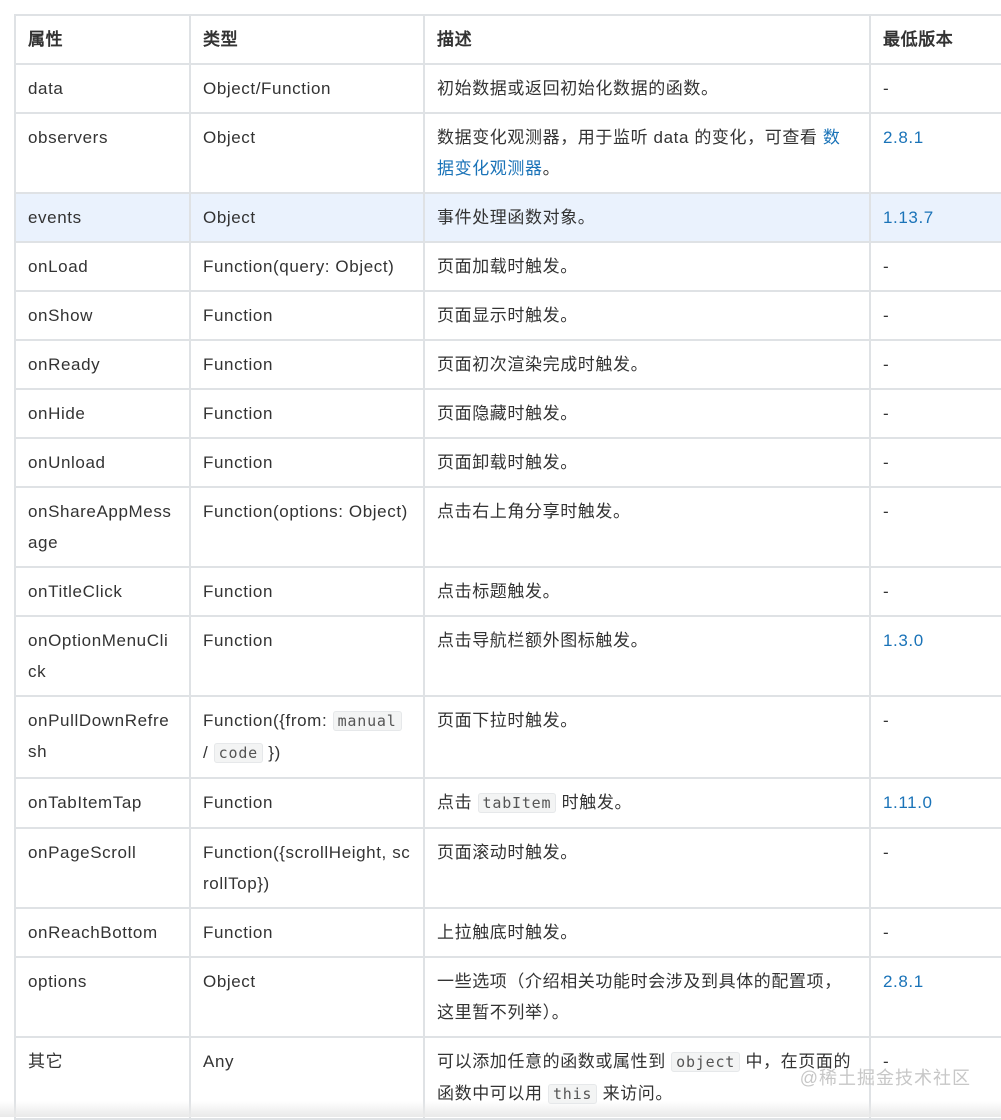 The height and width of the screenshot is (1120, 1001). I want to click on bottom-scroll-shadow, so click(500, 1109).